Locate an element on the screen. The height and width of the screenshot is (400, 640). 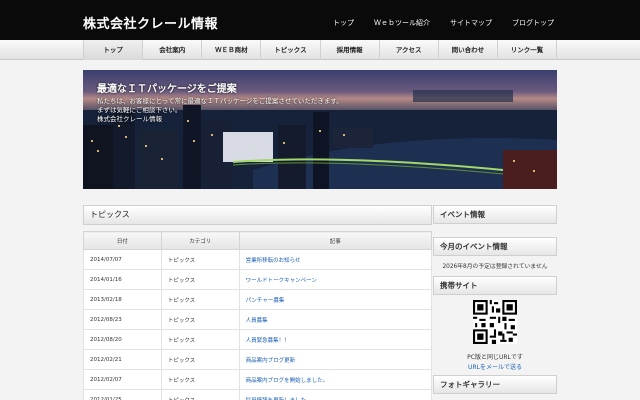
row-article-link: ワールドトークキャンペーン is located at coordinates (335, 279).